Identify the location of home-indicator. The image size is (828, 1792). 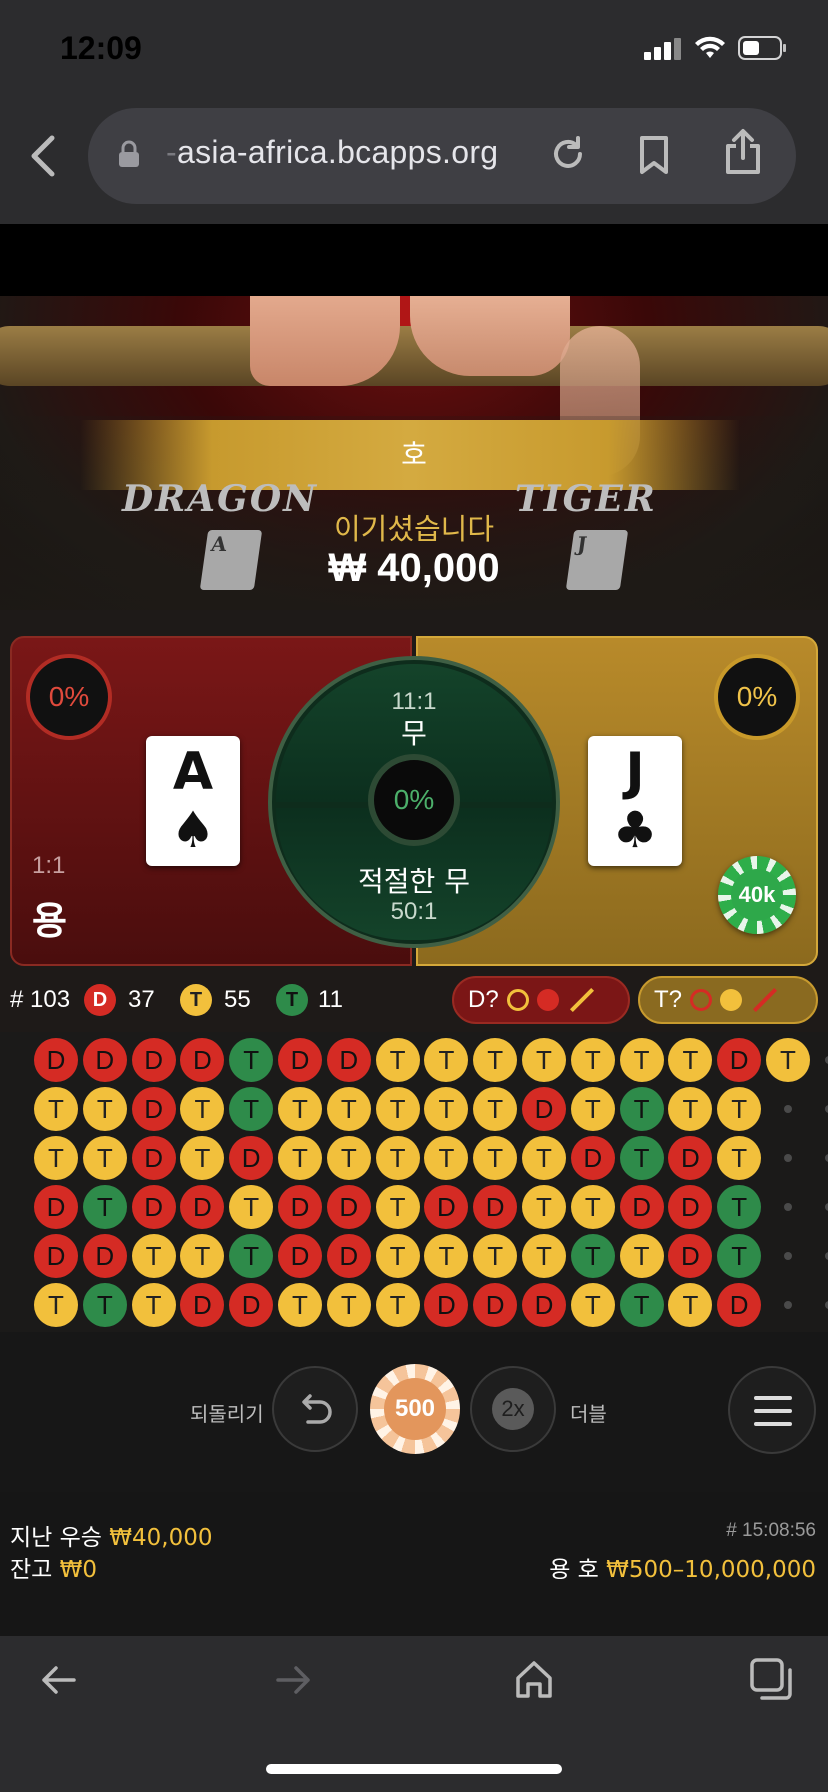
(414, 1769).